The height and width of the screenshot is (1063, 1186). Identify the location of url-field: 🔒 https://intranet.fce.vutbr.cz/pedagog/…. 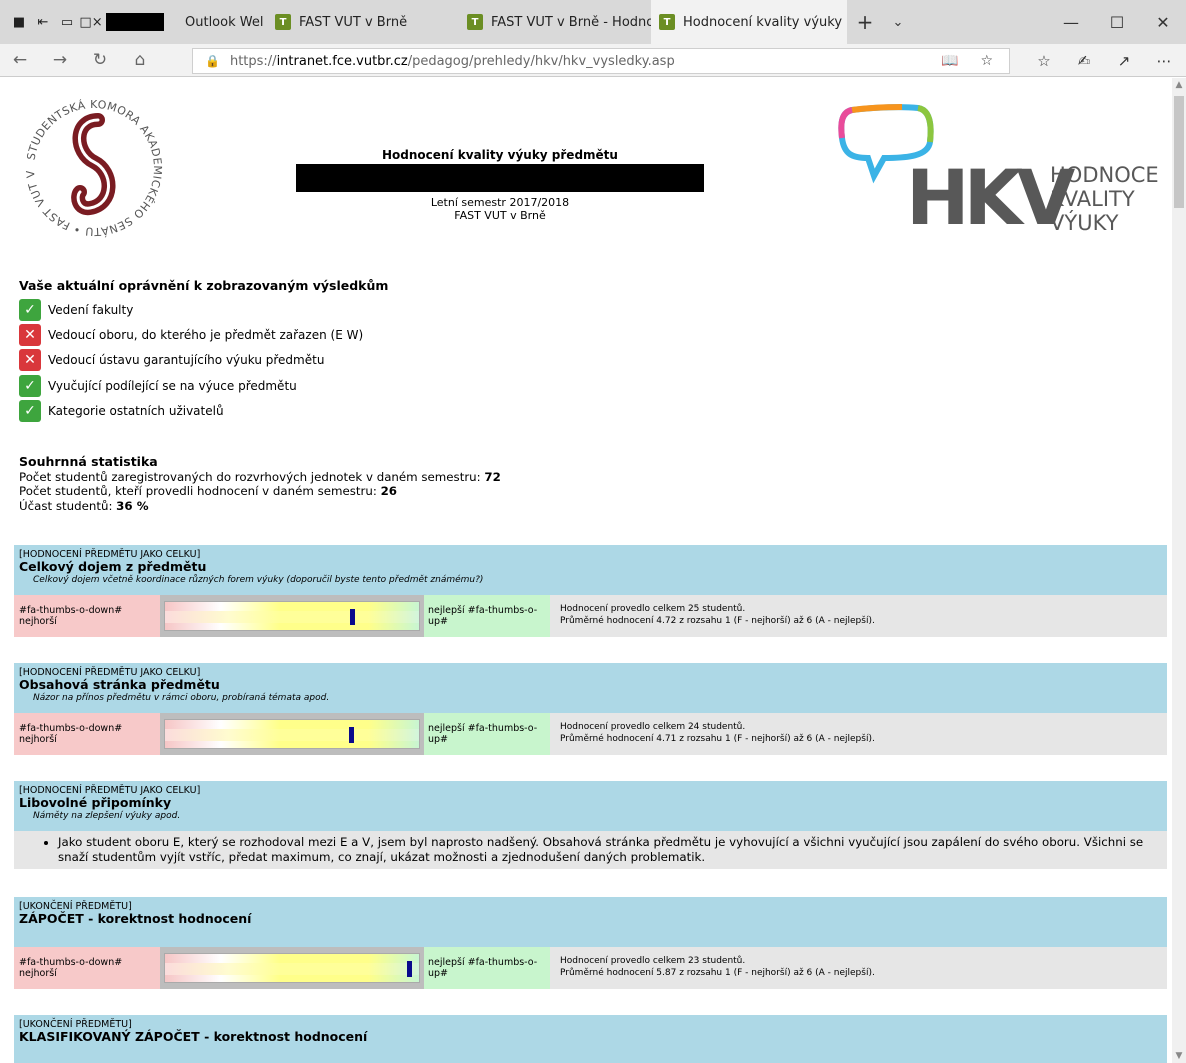
(601, 61).